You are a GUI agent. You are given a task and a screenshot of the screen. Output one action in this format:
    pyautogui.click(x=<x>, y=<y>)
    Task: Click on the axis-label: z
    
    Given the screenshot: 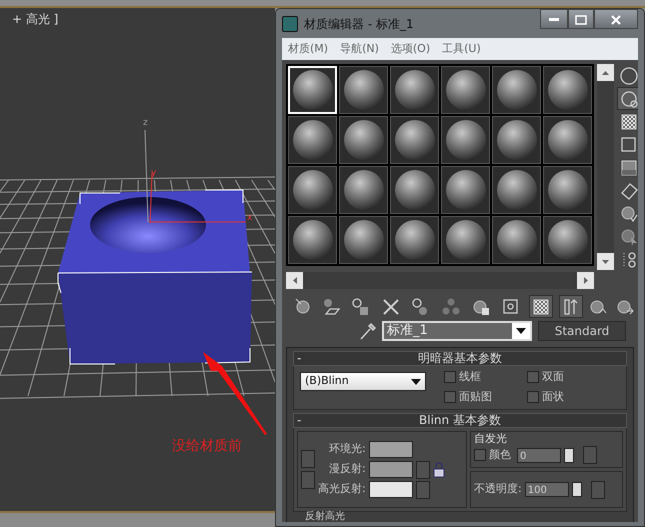 What is the action you would take?
    pyautogui.click(x=145, y=123)
    